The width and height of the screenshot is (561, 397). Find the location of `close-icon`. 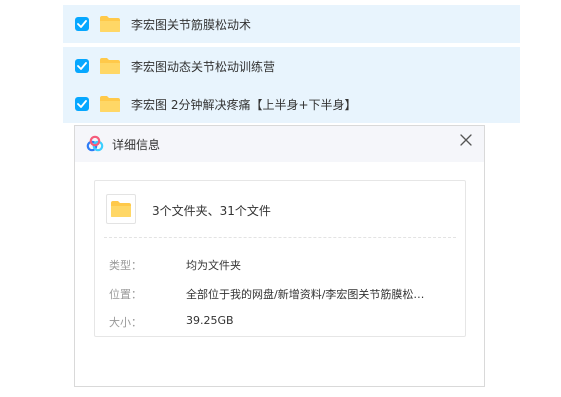

close-icon is located at coordinates (466, 140).